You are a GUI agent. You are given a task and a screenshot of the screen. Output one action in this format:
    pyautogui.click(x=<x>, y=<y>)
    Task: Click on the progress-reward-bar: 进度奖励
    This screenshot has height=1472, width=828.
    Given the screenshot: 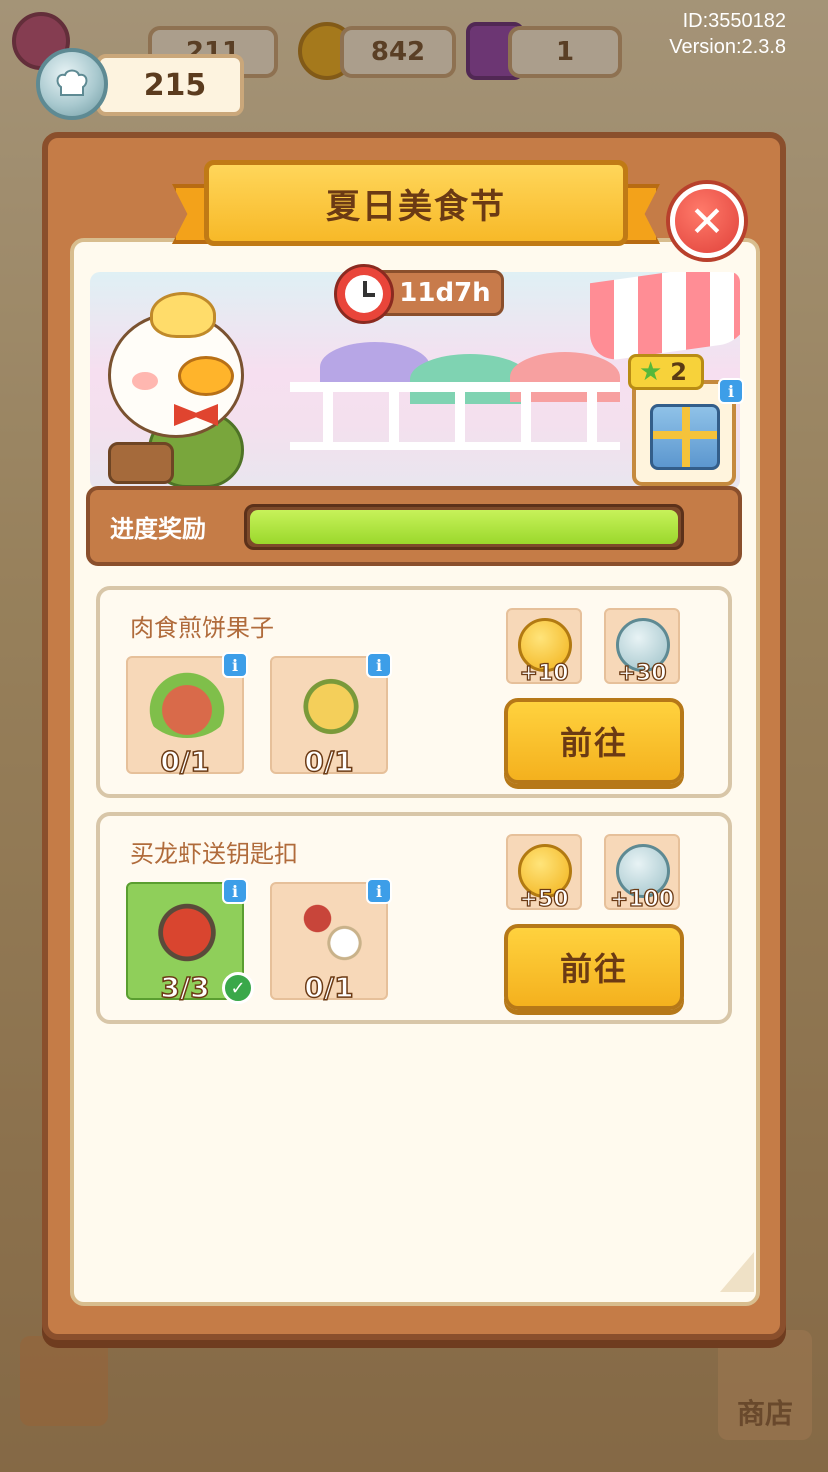 What is the action you would take?
    pyautogui.click(x=414, y=526)
    